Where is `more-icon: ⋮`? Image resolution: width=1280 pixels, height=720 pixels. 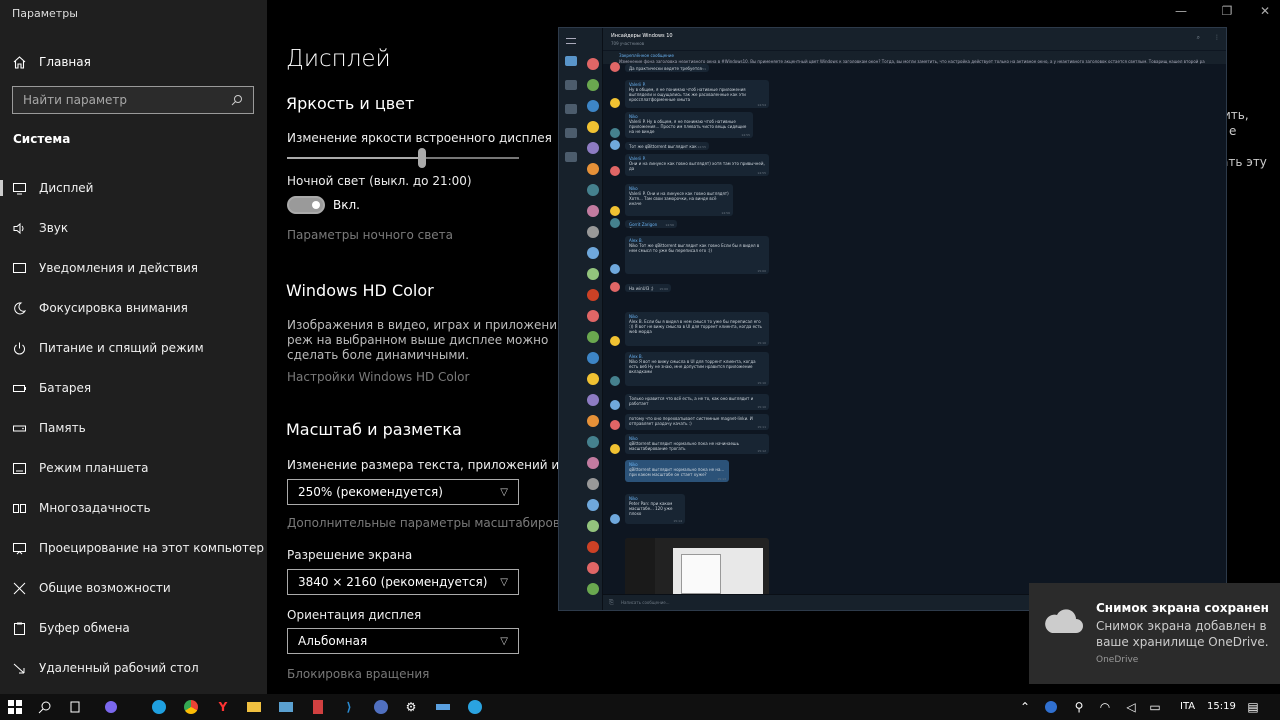 more-icon: ⋮ is located at coordinates (1217, 37).